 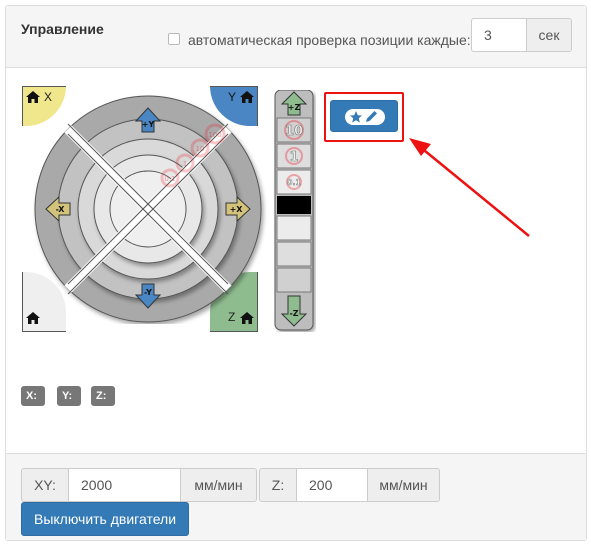 I want to click on minus-x-label: -X, so click(x=61, y=209).